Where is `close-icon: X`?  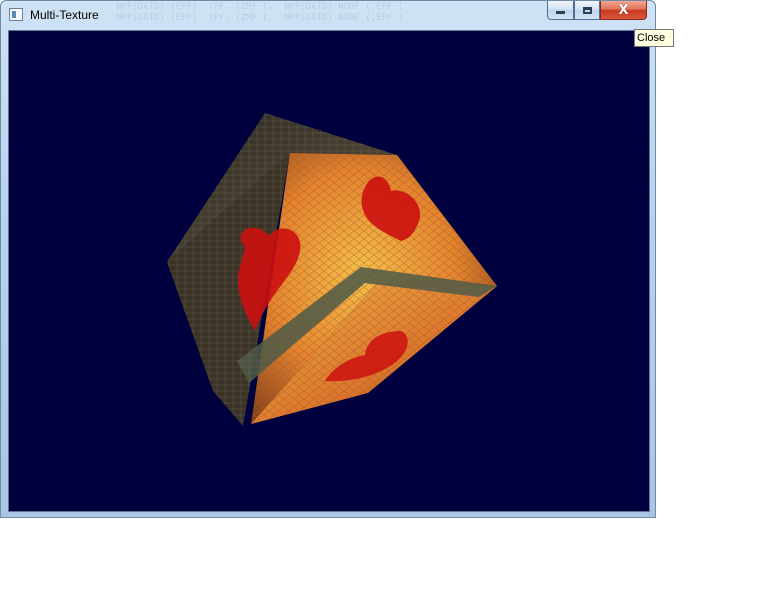
close-icon: X is located at coordinates (623, 10).